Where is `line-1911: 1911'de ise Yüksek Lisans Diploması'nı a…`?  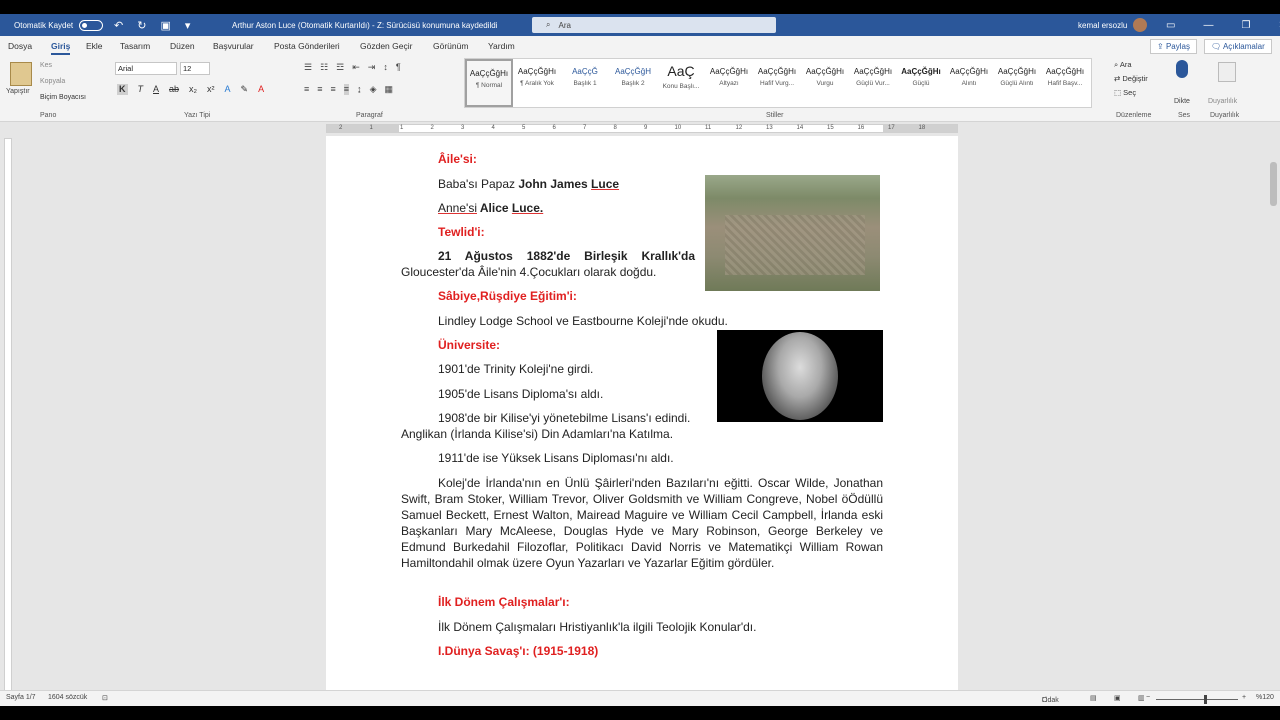 line-1911: 1911'de ise Yüksek Lisans Diploması'nı a… is located at coordinates (556, 458).